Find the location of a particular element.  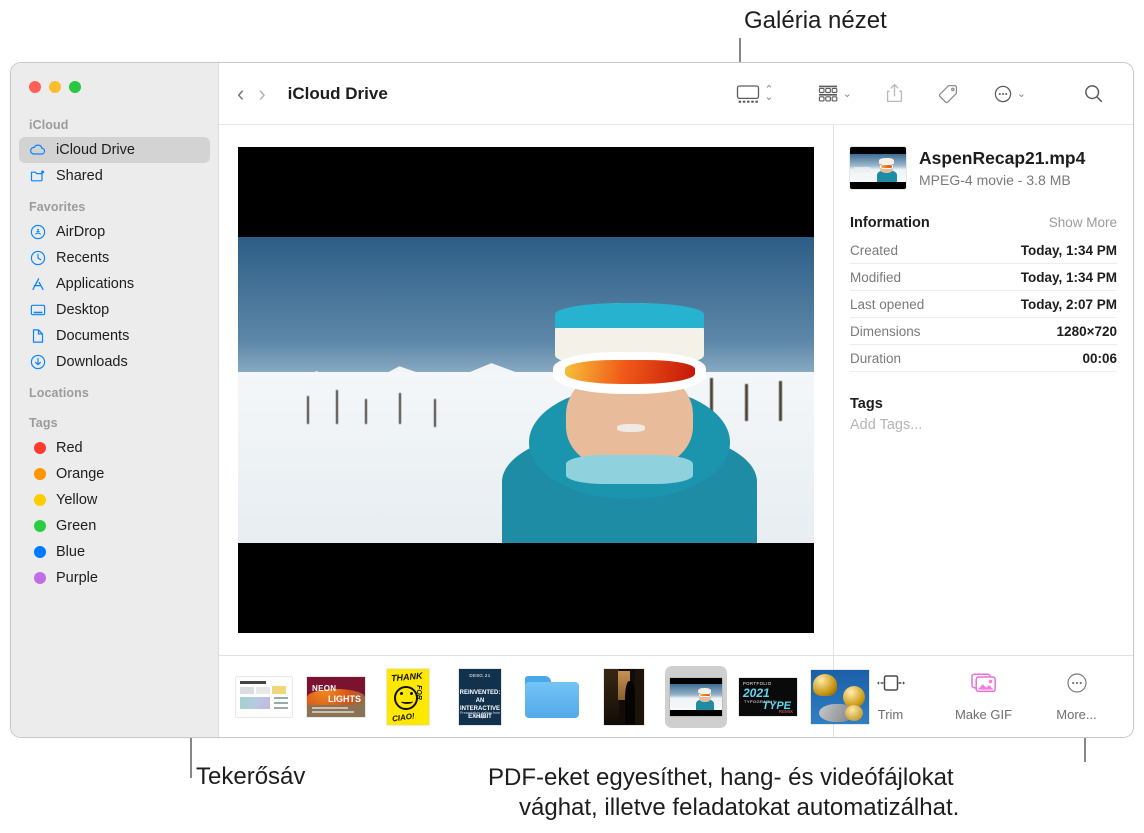

sidebar-item-icloud-drive: iCloud Drive is located at coordinates (114, 150).